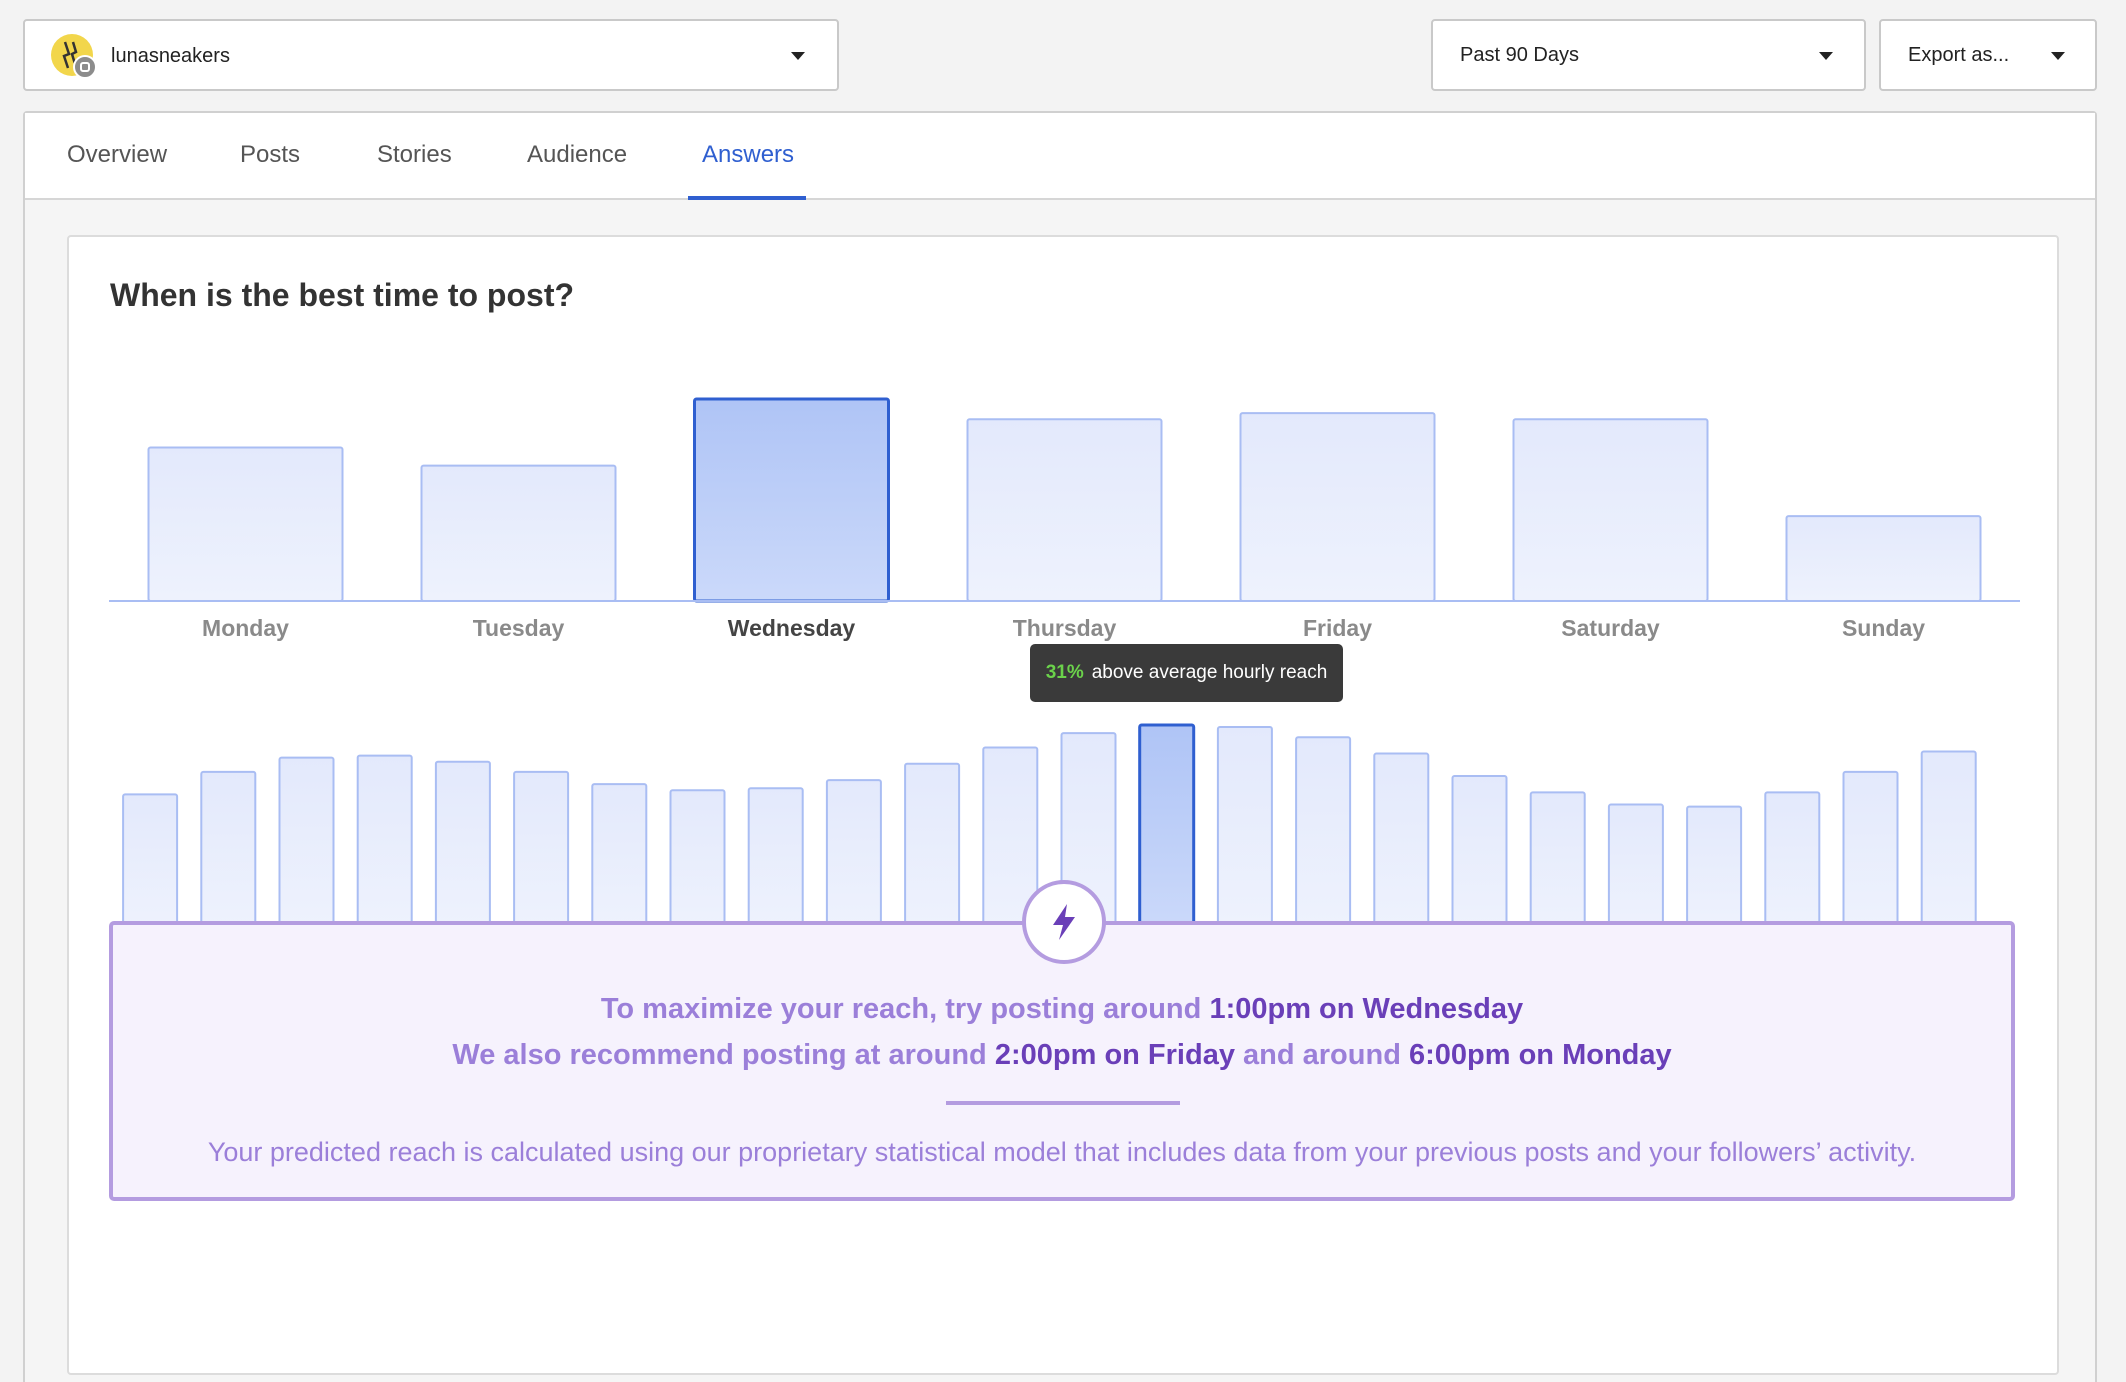 The width and height of the screenshot is (2126, 1382). Describe the element at coordinates (932, 846) in the screenshot. I see `hour-bar-10am` at that location.